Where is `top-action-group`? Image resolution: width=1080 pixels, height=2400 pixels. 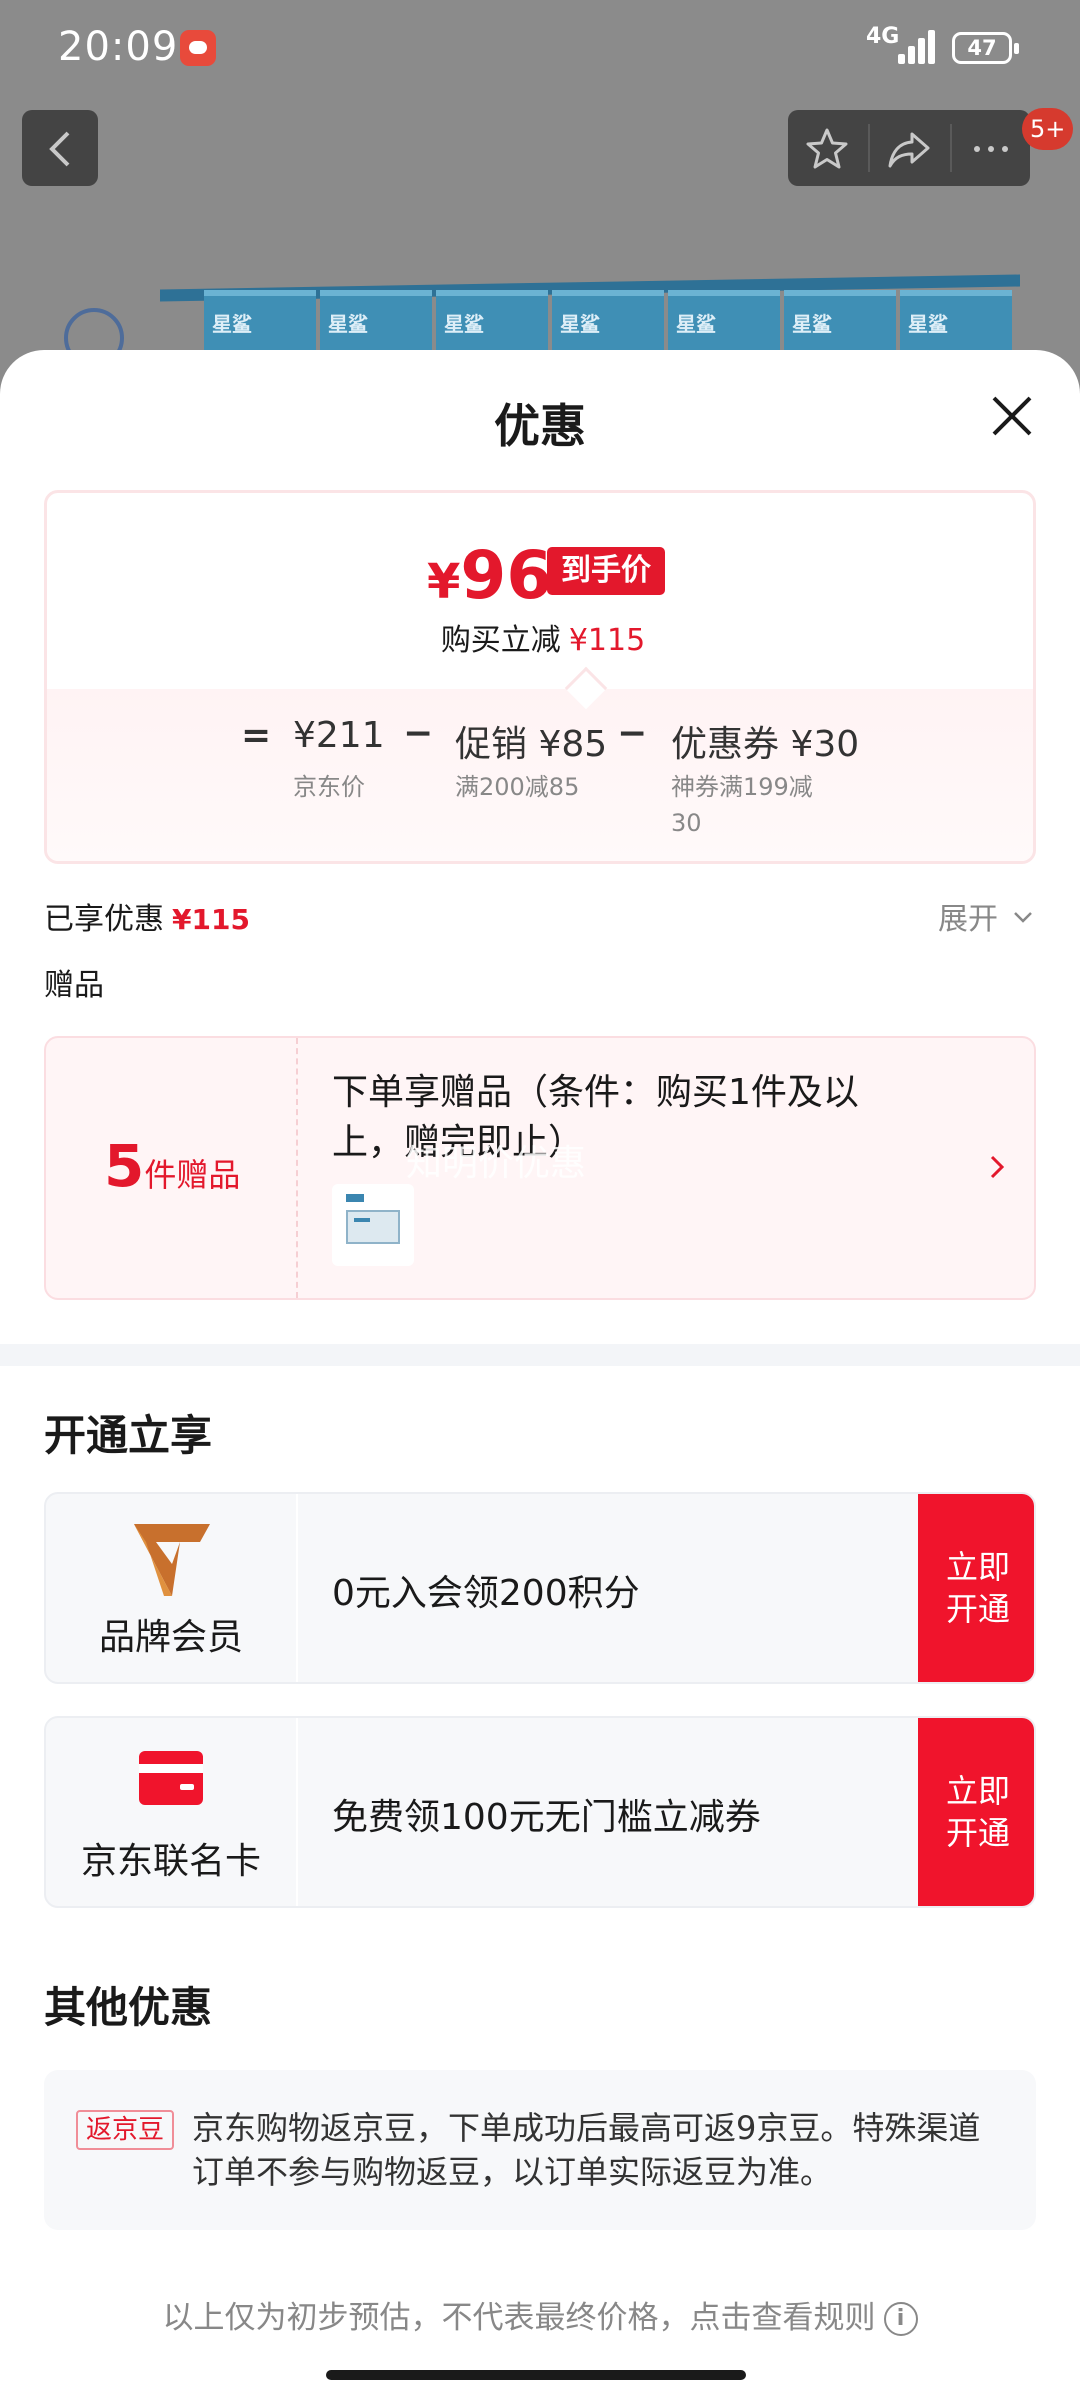 top-action-group is located at coordinates (909, 148).